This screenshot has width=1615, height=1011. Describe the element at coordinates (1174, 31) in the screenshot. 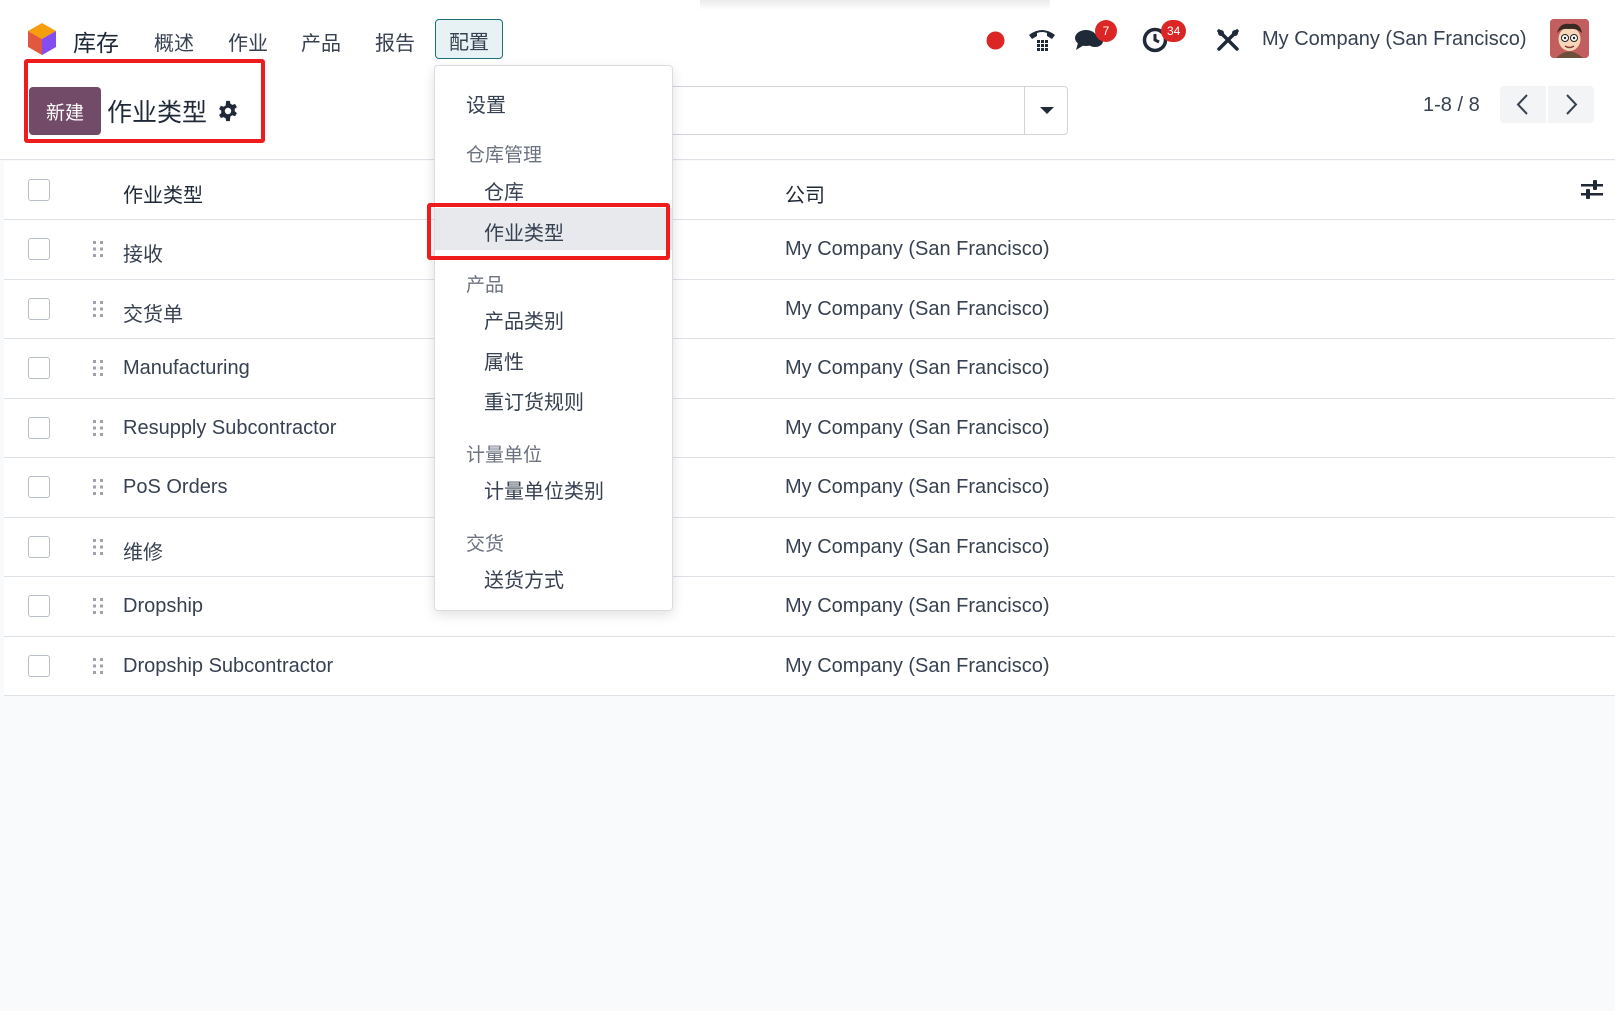

I see `activities-badge: 34` at that location.